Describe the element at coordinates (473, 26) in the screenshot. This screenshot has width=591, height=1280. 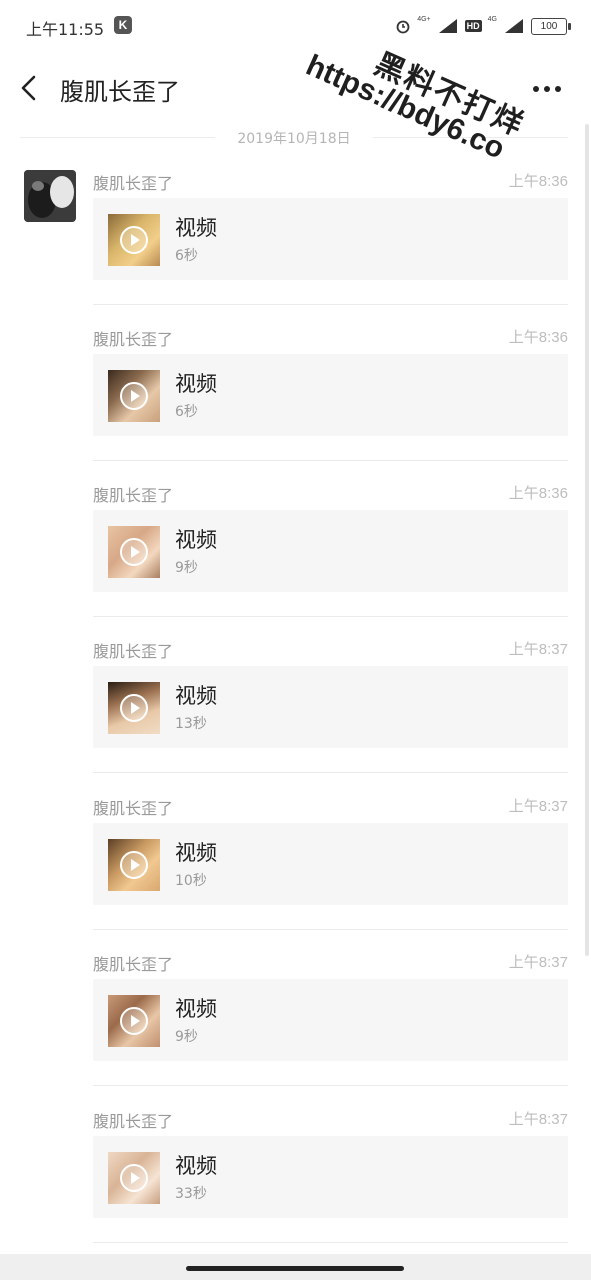
I see `hd-icon: HD` at that location.